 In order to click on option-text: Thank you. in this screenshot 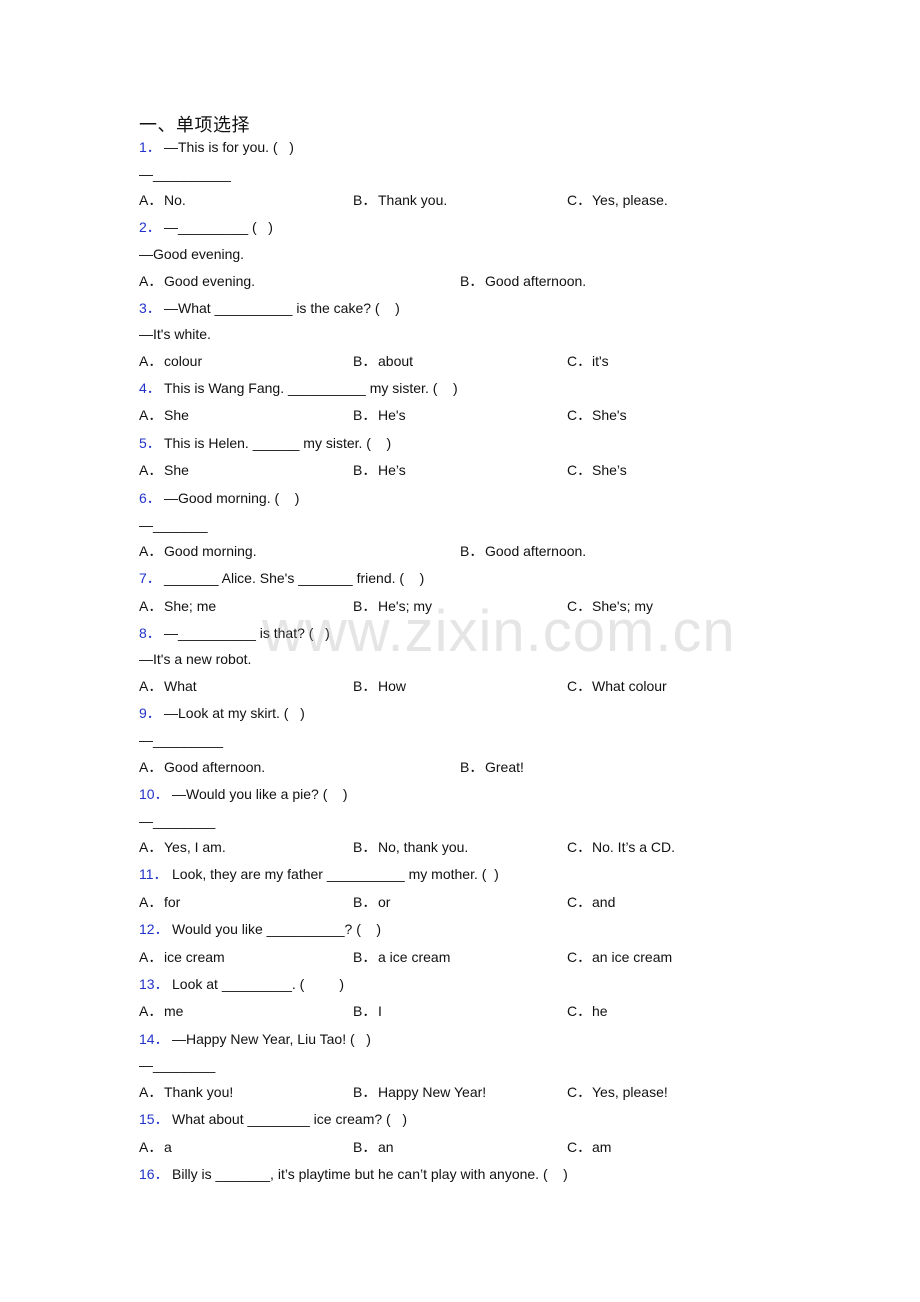, I will do `click(413, 200)`.